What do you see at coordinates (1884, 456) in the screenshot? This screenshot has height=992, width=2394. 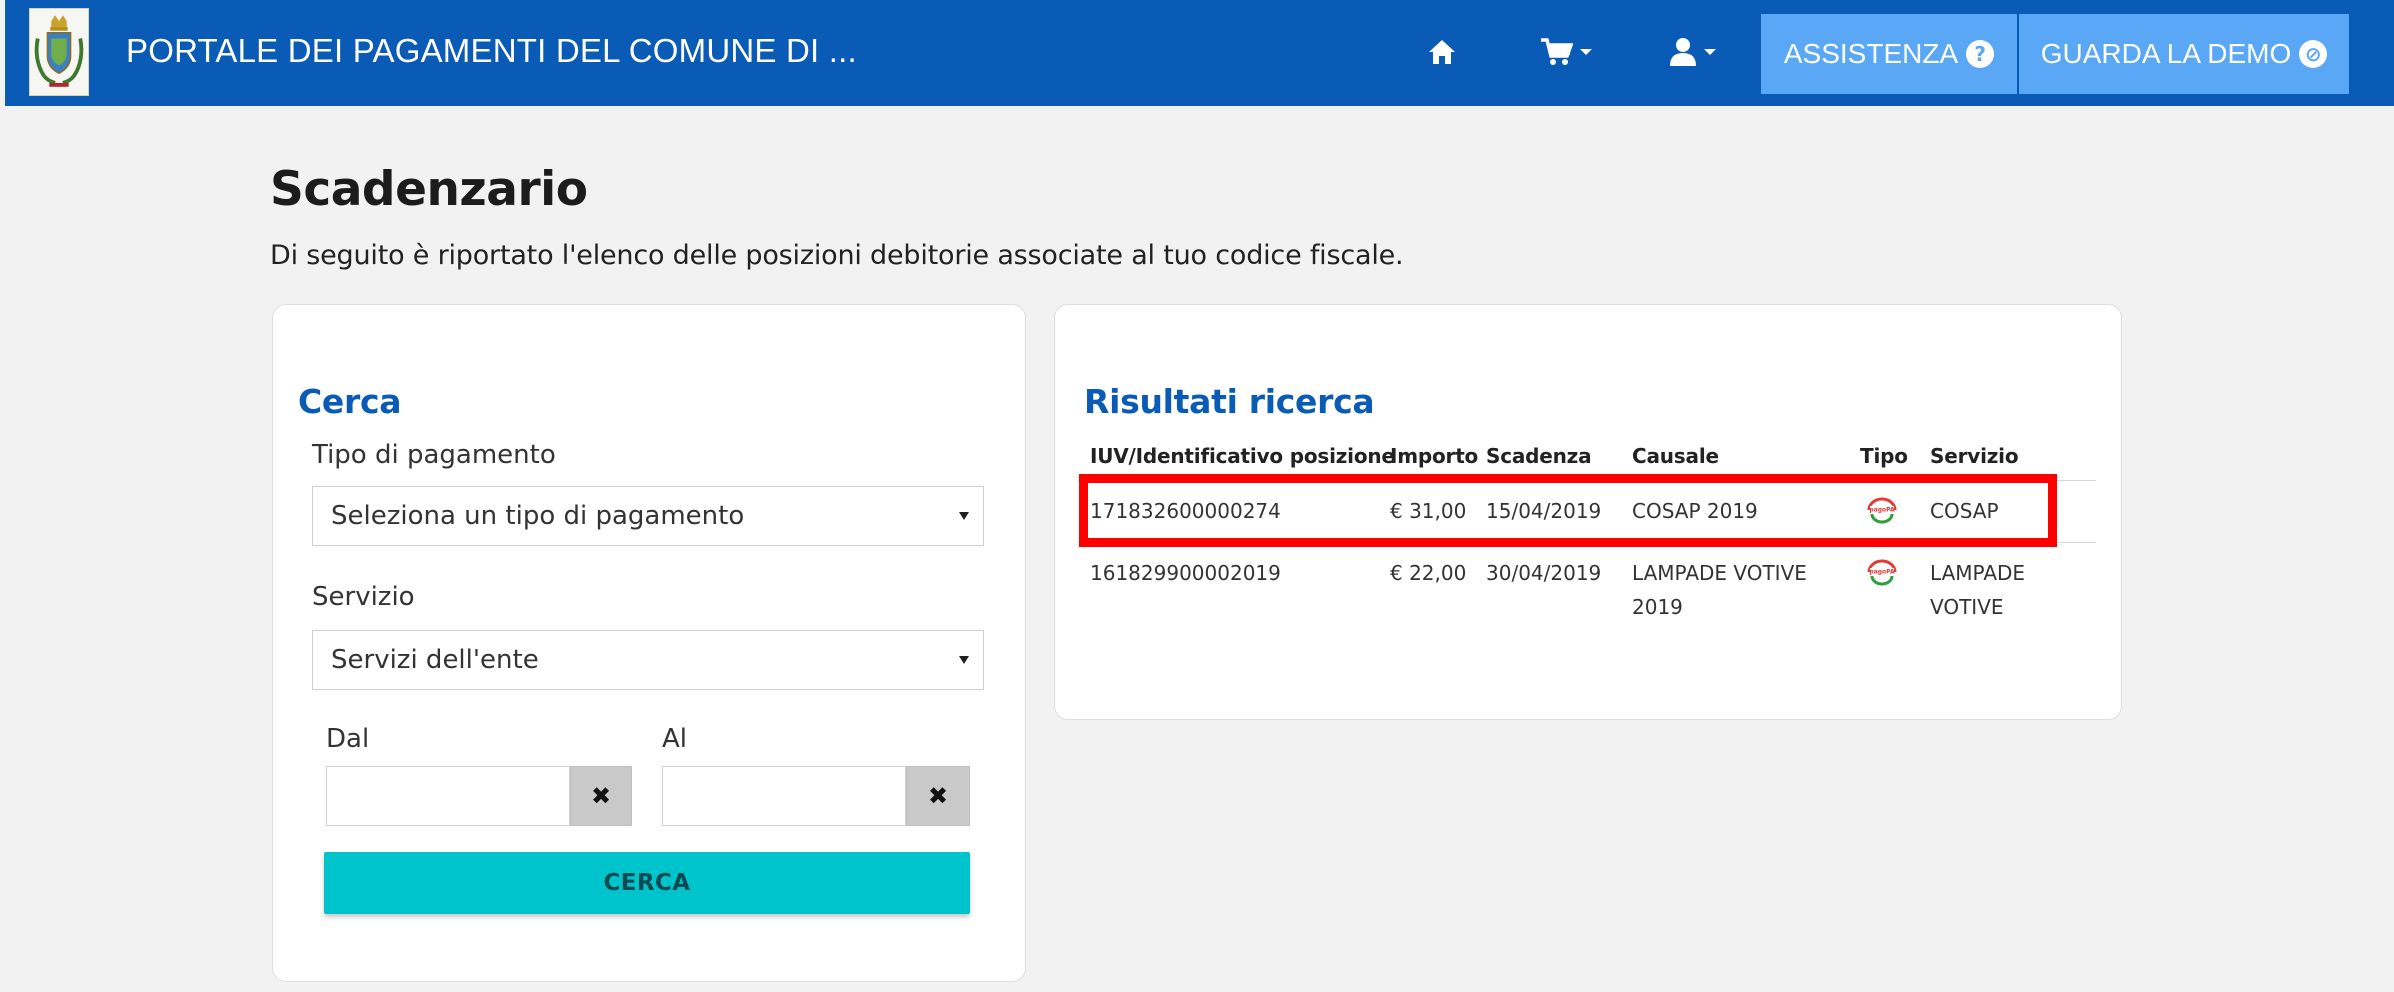 I see `column-header-tipo: Tipo` at bounding box center [1884, 456].